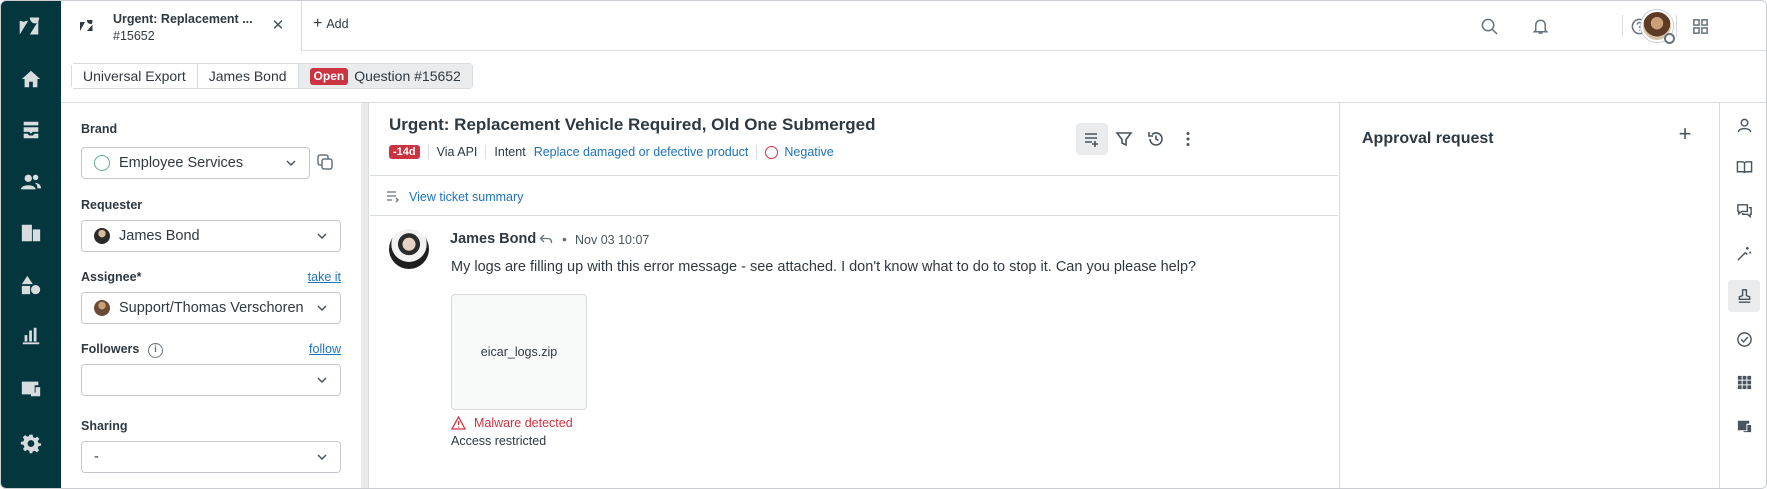 The height and width of the screenshot is (489, 1767). I want to click on intent-label: Intent, so click(510, 152).